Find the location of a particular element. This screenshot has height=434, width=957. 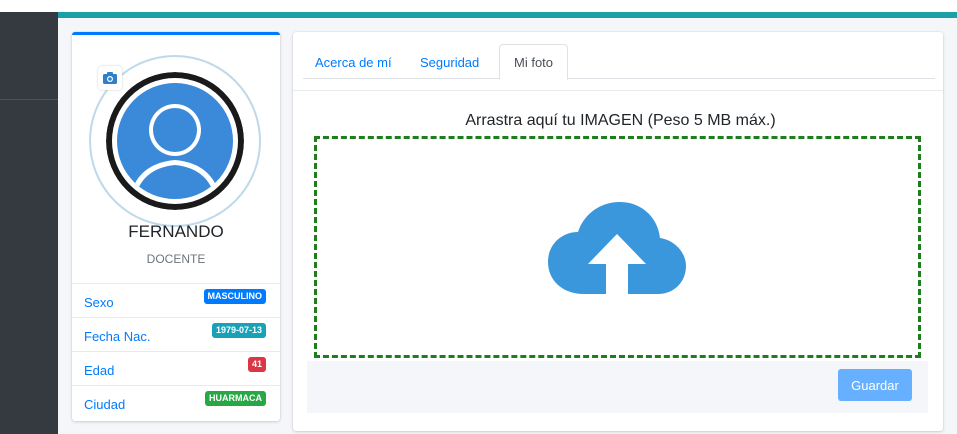

info-label: Sexo is located at coordinates (99, 302).